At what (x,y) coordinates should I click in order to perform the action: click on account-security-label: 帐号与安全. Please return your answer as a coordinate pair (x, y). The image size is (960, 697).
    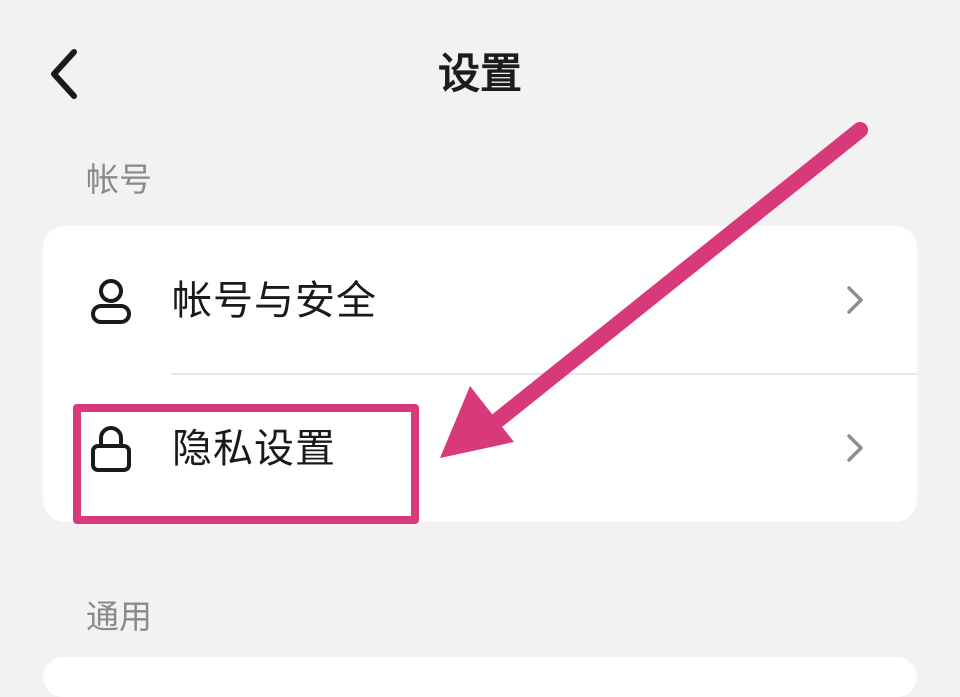
    Looking at the image, I should click on (274, 301).